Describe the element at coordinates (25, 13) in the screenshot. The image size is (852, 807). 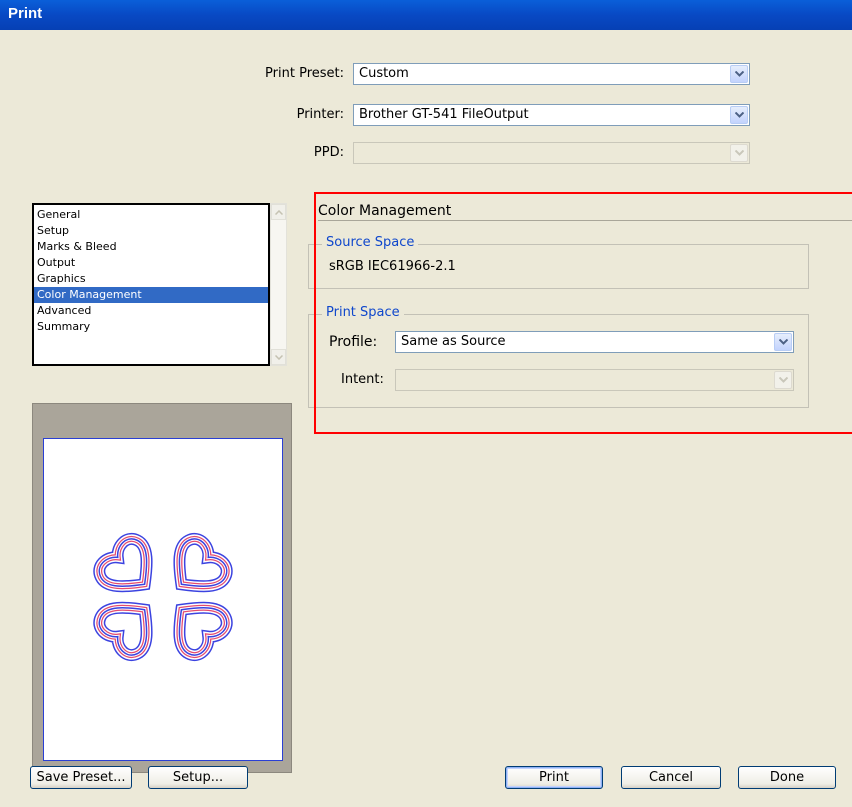
I see `window-title: Print` at that location.